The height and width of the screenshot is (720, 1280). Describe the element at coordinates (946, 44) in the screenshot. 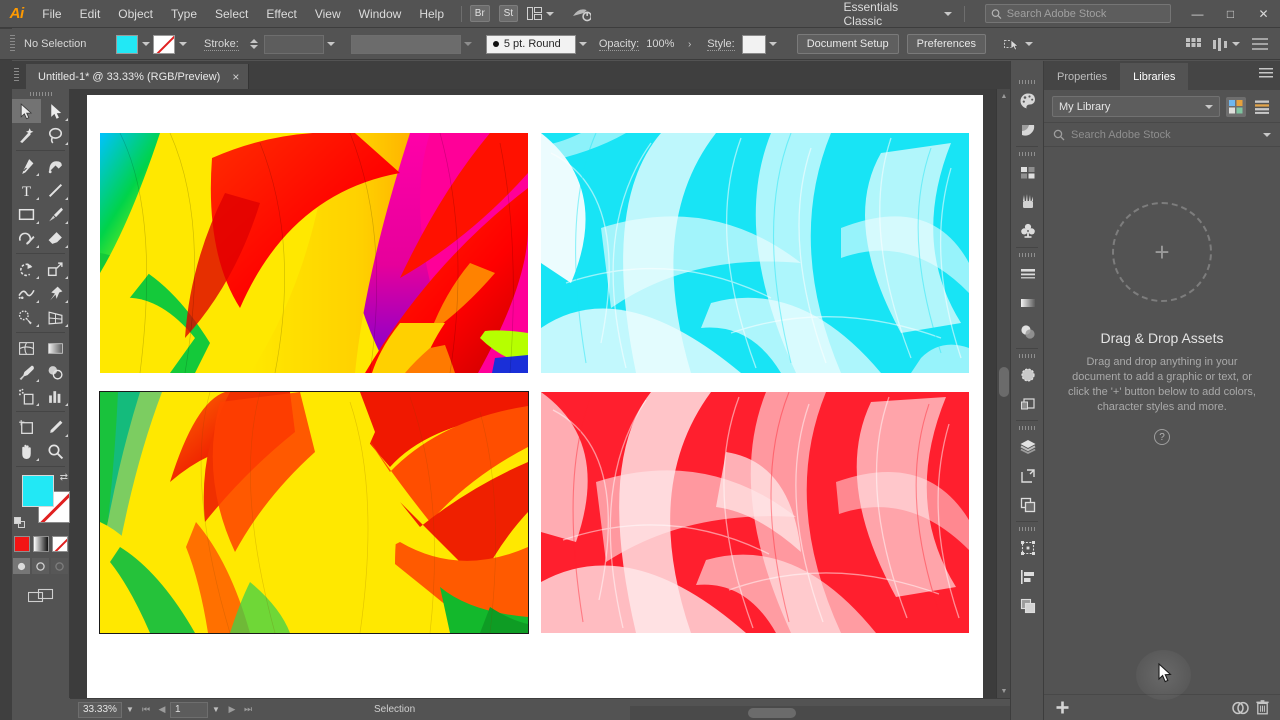

I see `preferences-button: Preferences` at that location.